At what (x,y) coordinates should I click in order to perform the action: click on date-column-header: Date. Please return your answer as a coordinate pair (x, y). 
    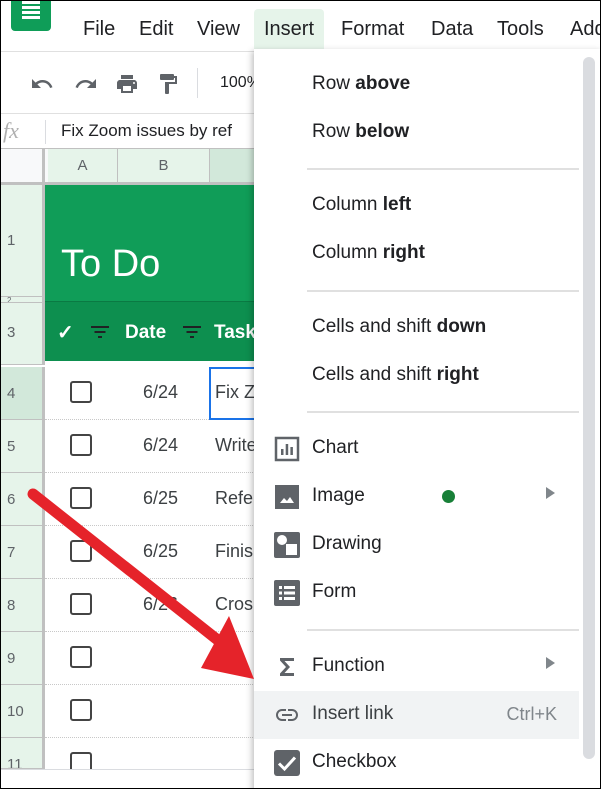
    Looking at the image, I should click on (146, 332).